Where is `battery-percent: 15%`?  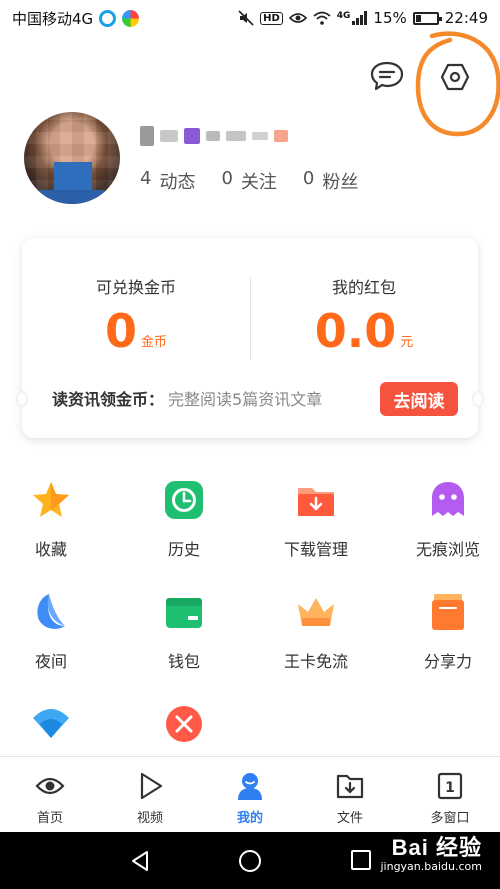
battery-percent: 15% is located at coordinates (390, 18).